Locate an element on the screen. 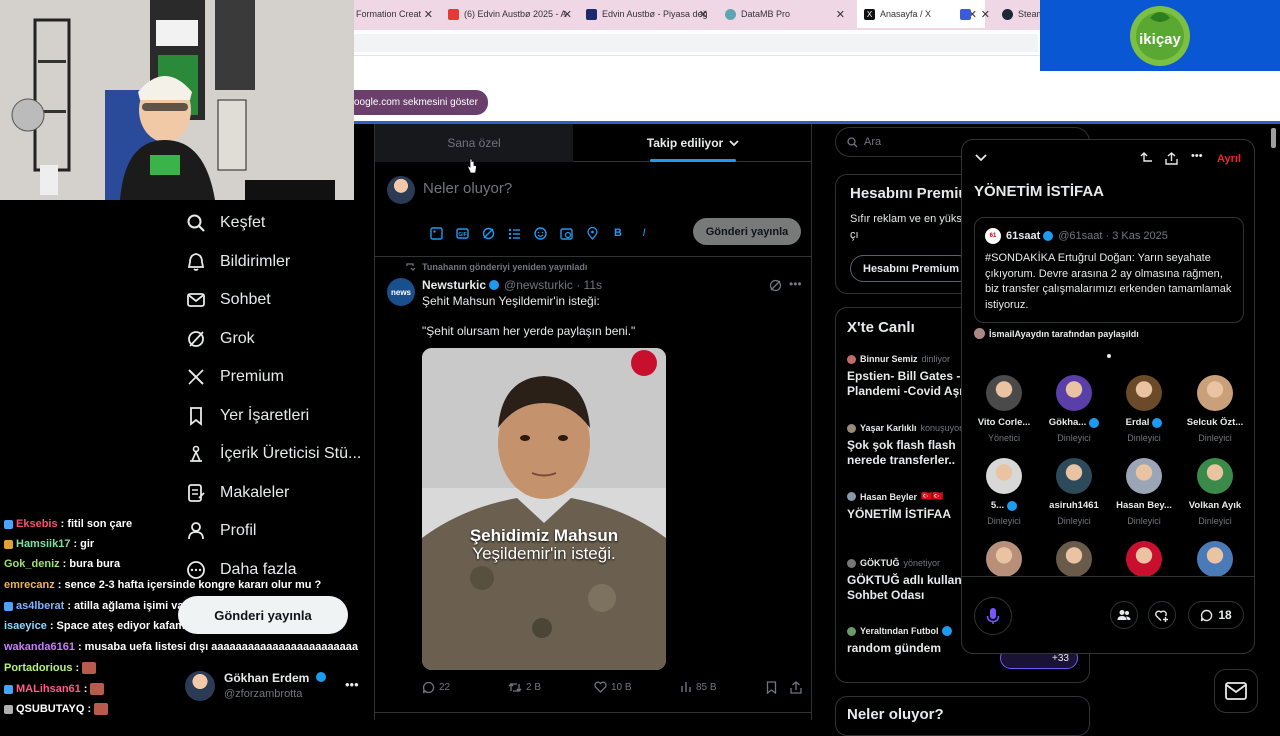 This screenshot has height=736, width=1280. messages-drawer-button is located at coordinates (1236, 691).